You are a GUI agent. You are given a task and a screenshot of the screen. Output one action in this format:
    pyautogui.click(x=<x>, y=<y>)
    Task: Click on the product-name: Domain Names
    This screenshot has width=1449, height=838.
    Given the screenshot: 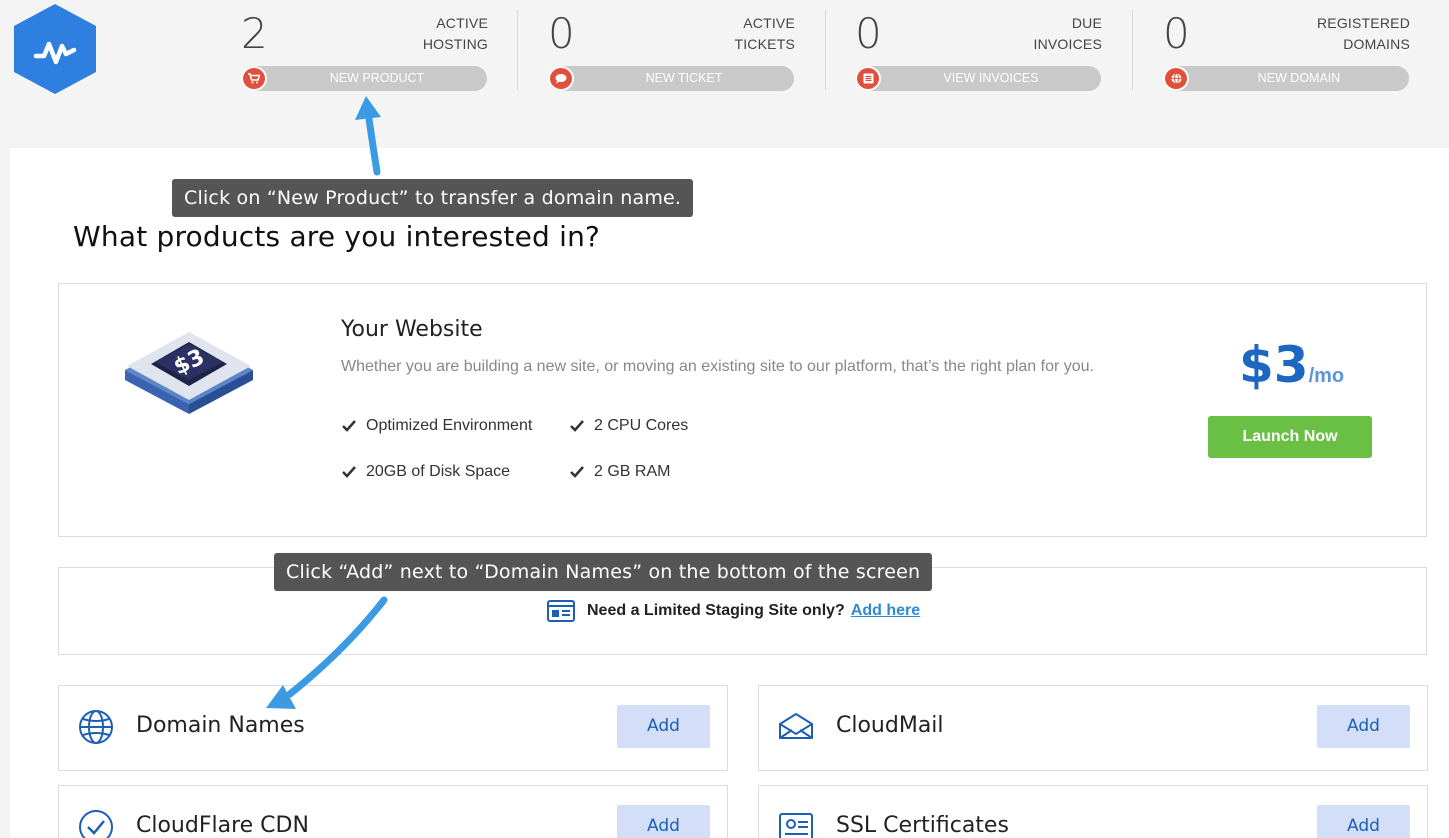 What is the action you would take?
    pyautogui.click(x=220, y=725)
    